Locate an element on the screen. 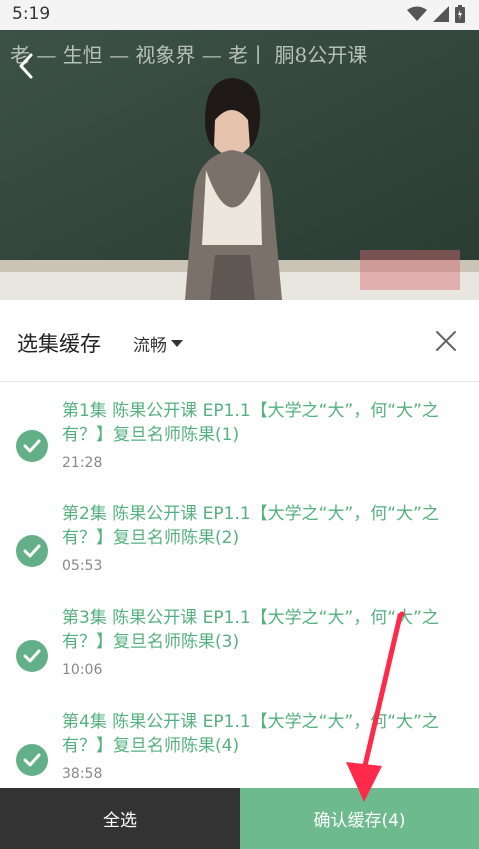 The image size is (479, 849). back-button is located at coordinates (26, 66).